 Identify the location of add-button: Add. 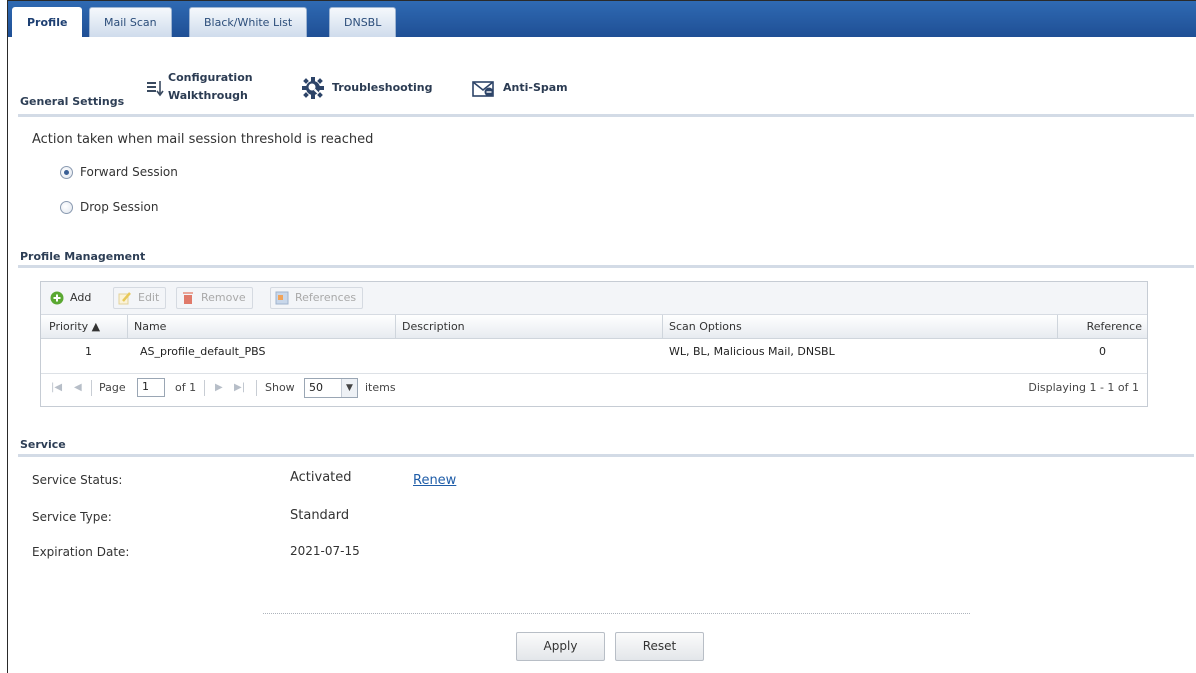
(71, 298).